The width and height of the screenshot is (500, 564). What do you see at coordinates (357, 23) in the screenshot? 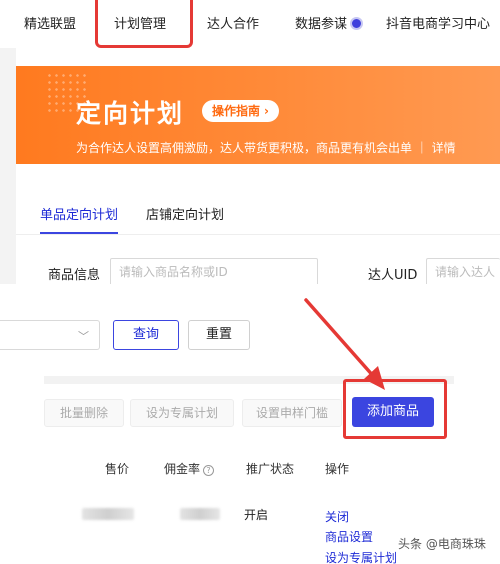
I see `new-dot-icon` at bounding box center [357, 23].